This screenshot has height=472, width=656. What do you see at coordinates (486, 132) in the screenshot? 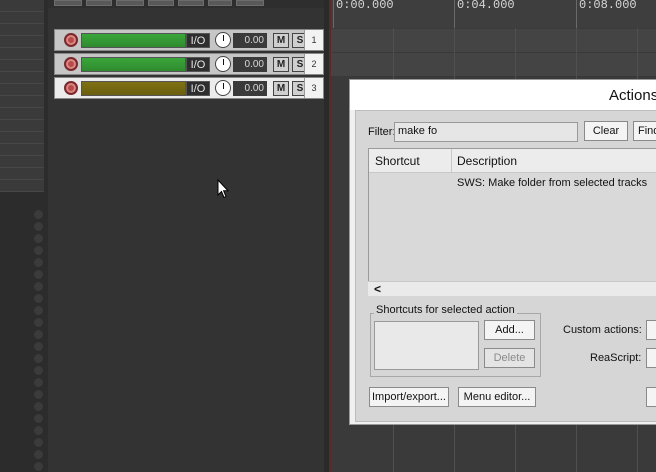
I see `filter-input: make fo` at bounding box center [486, 132].